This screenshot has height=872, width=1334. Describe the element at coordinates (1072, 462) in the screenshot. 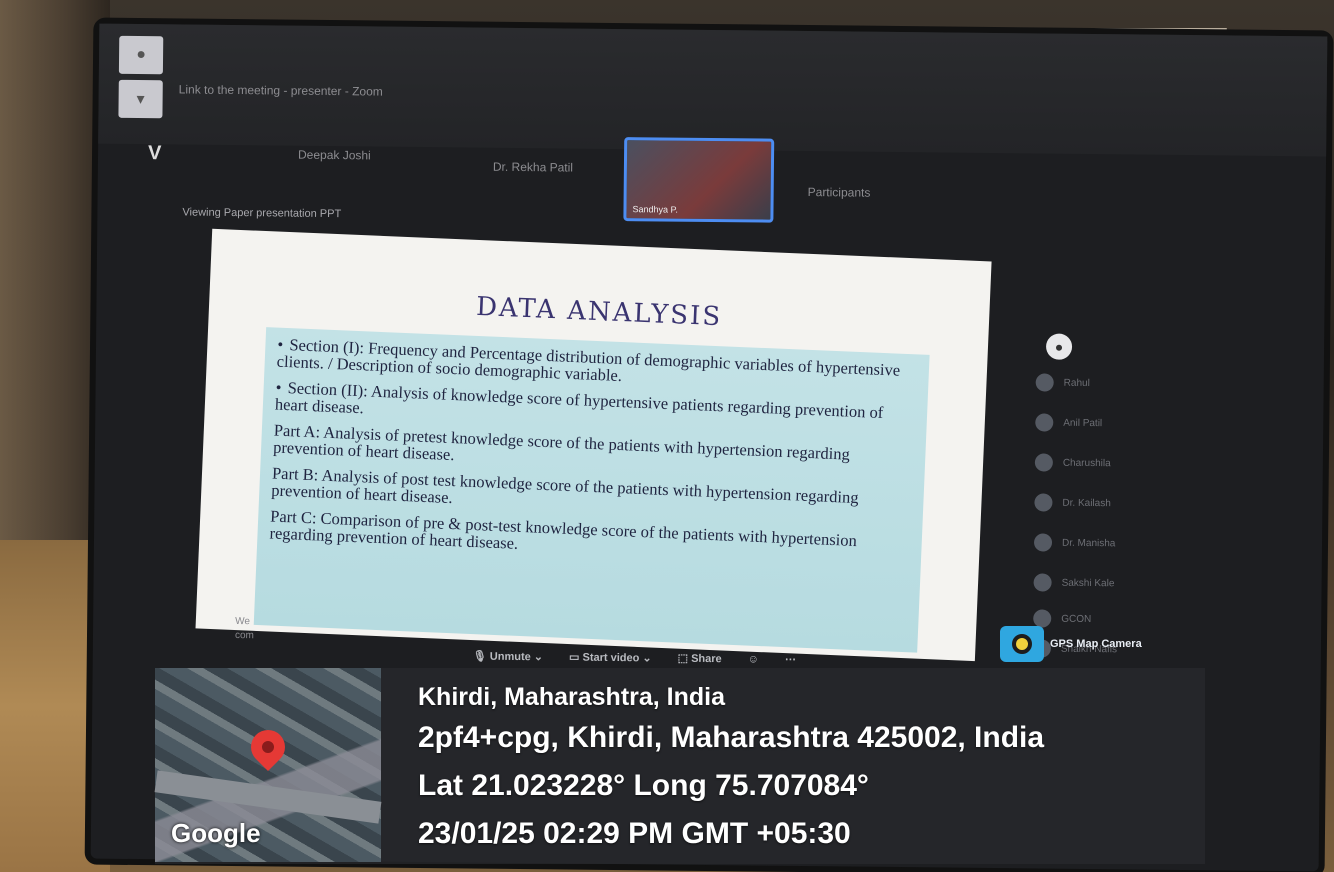

I see `participant-row: Charushila` at that location.